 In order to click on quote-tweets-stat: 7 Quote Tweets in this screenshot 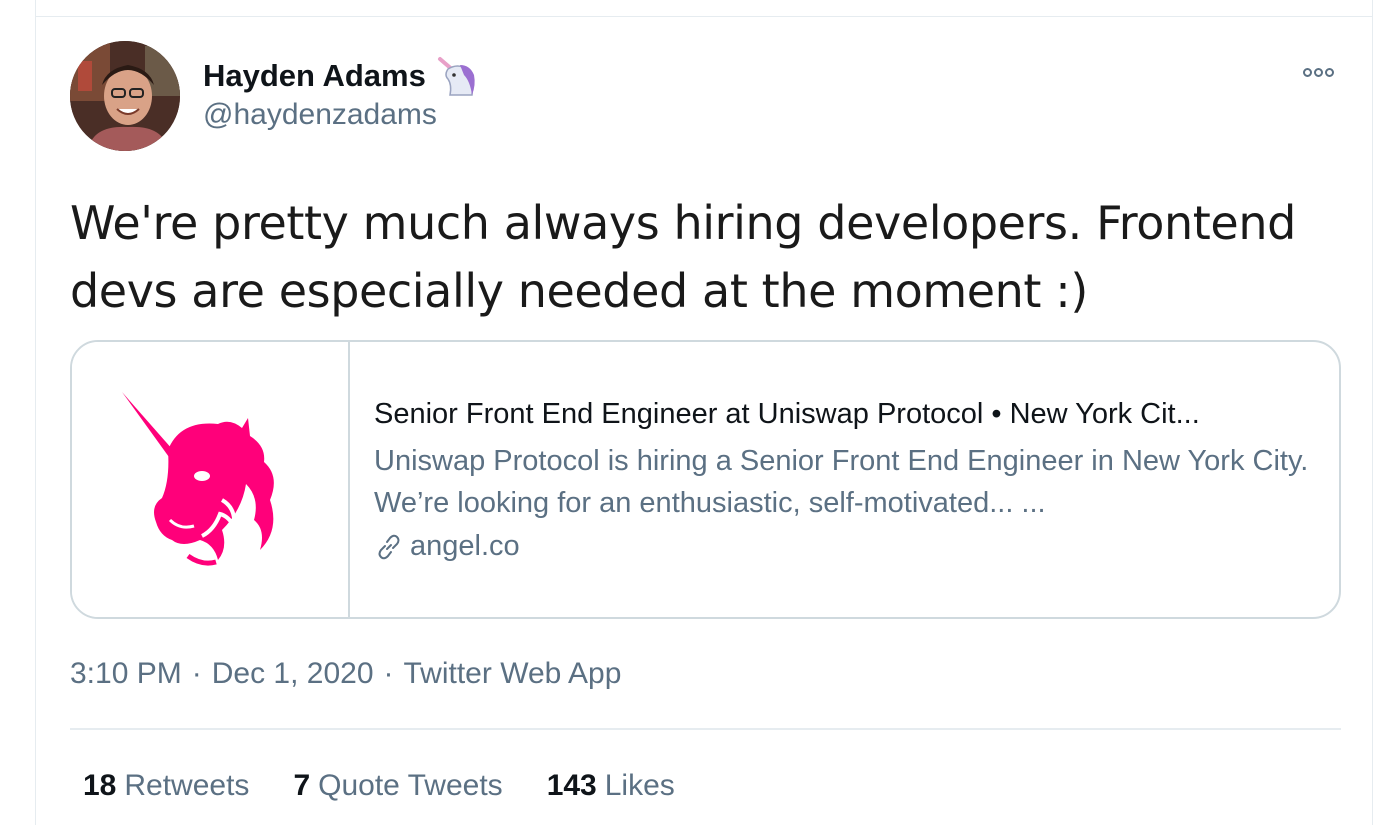, I will do `click(397, 786)`.